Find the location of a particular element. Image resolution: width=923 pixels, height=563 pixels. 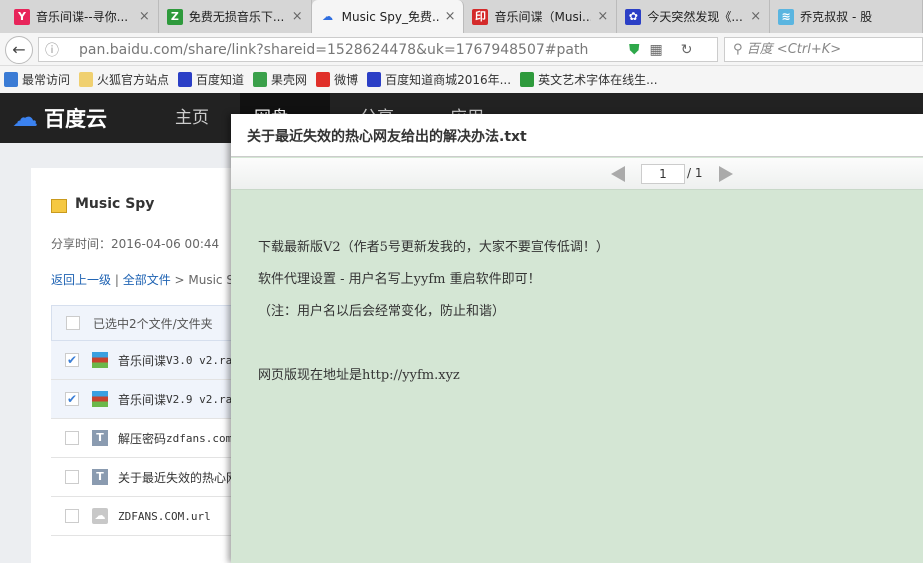

shield-icon: ⛊ is located at coordinates (634, 50).